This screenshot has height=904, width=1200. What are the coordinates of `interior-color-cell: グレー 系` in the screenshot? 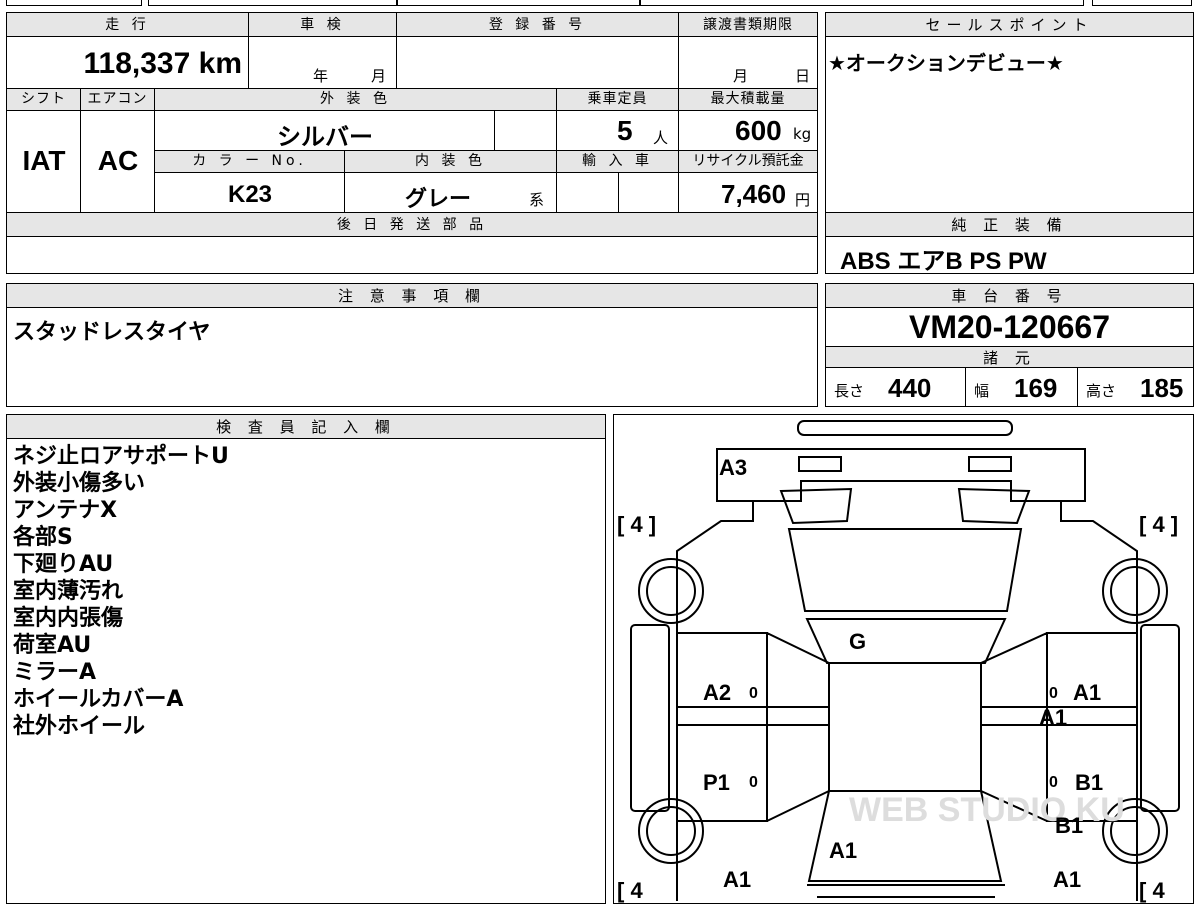 It's located at (451, 193).